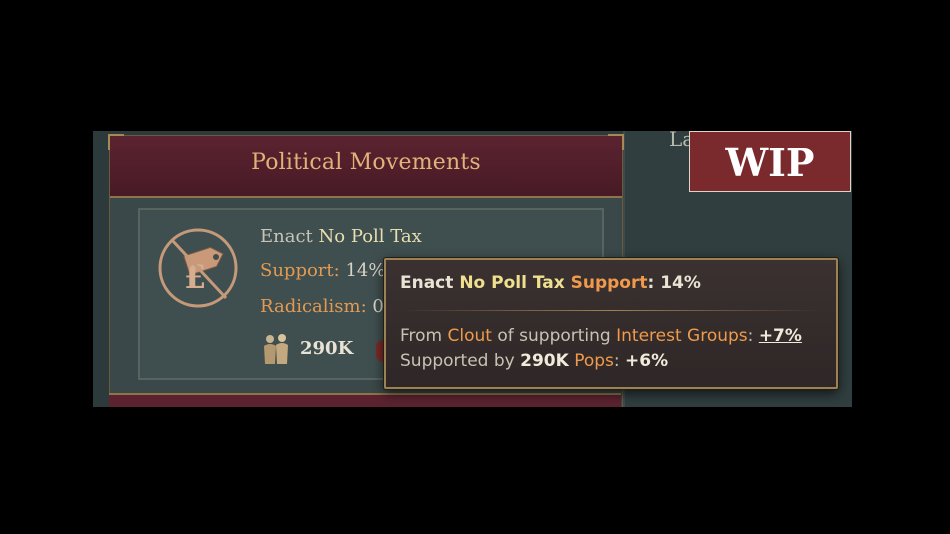 The image size is (950, 534). I want to click on tooltip-title-value: : 14%, so click(674, 283).